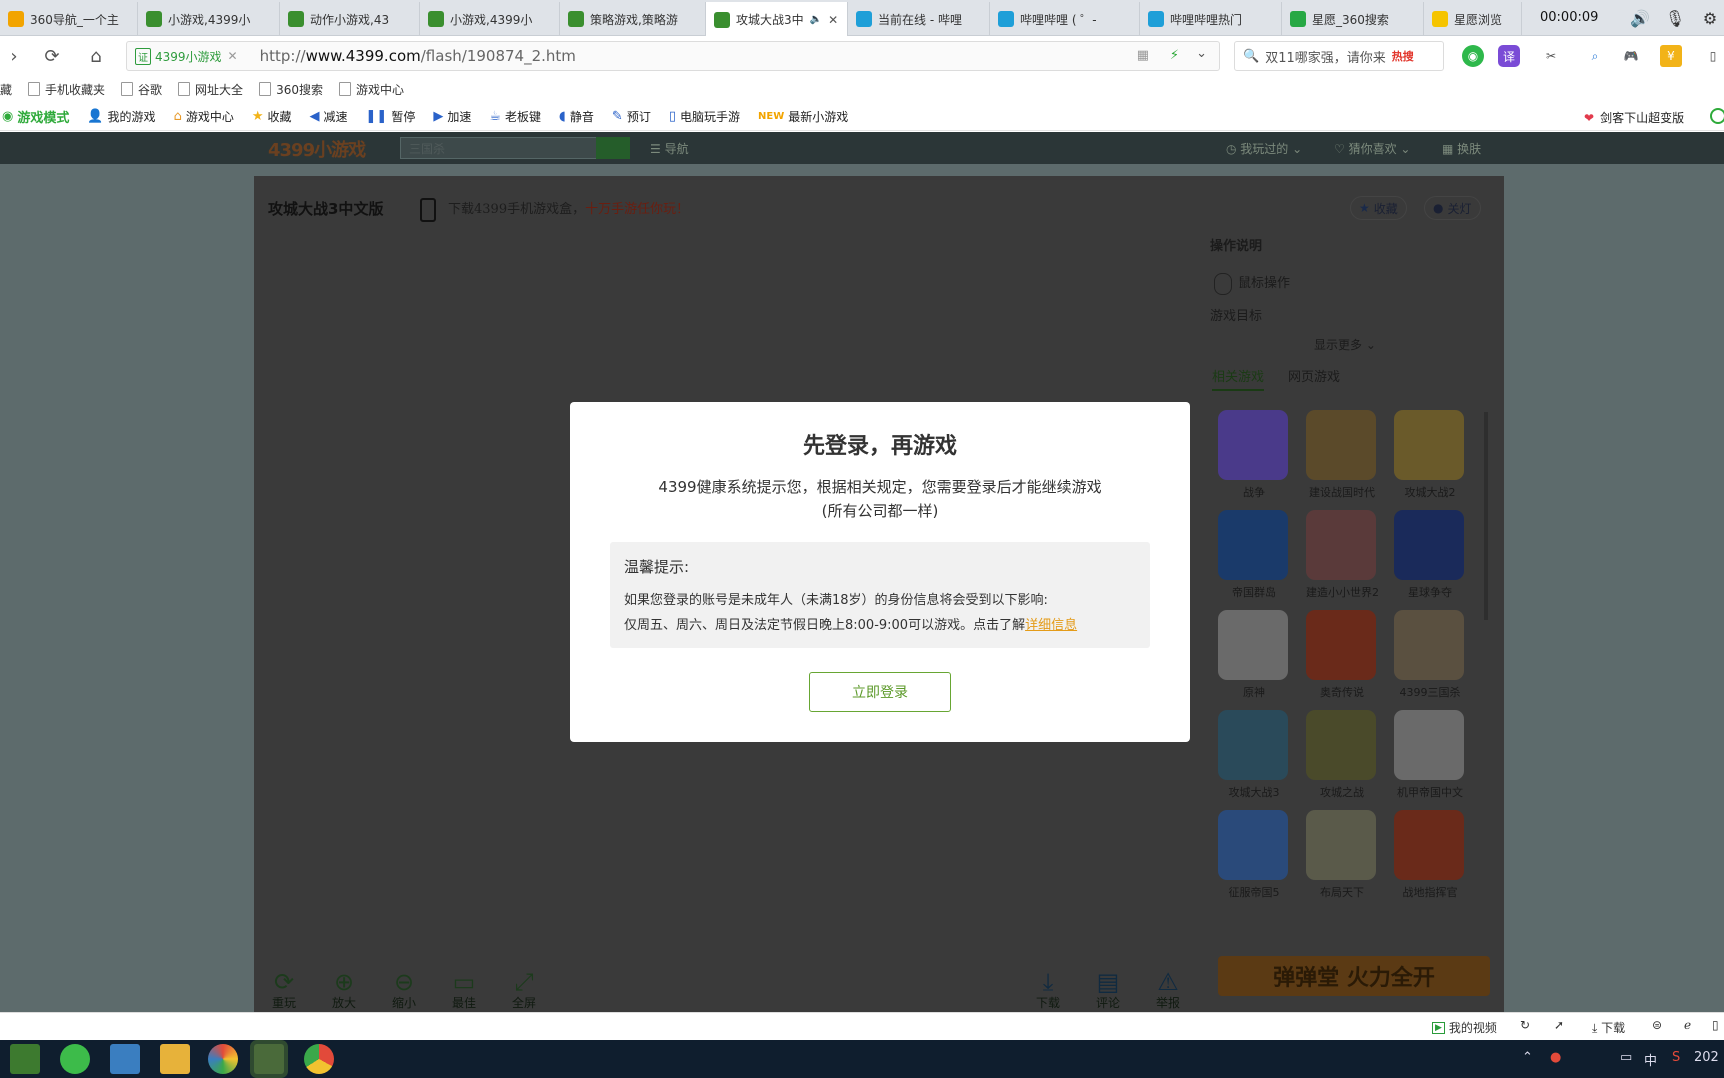 This screenshot has width=1724, height=1078. What do you see at coordinates (319, 1059) in the screenshot?
I see `chrome-icon` at bounding box center [319, 1059].